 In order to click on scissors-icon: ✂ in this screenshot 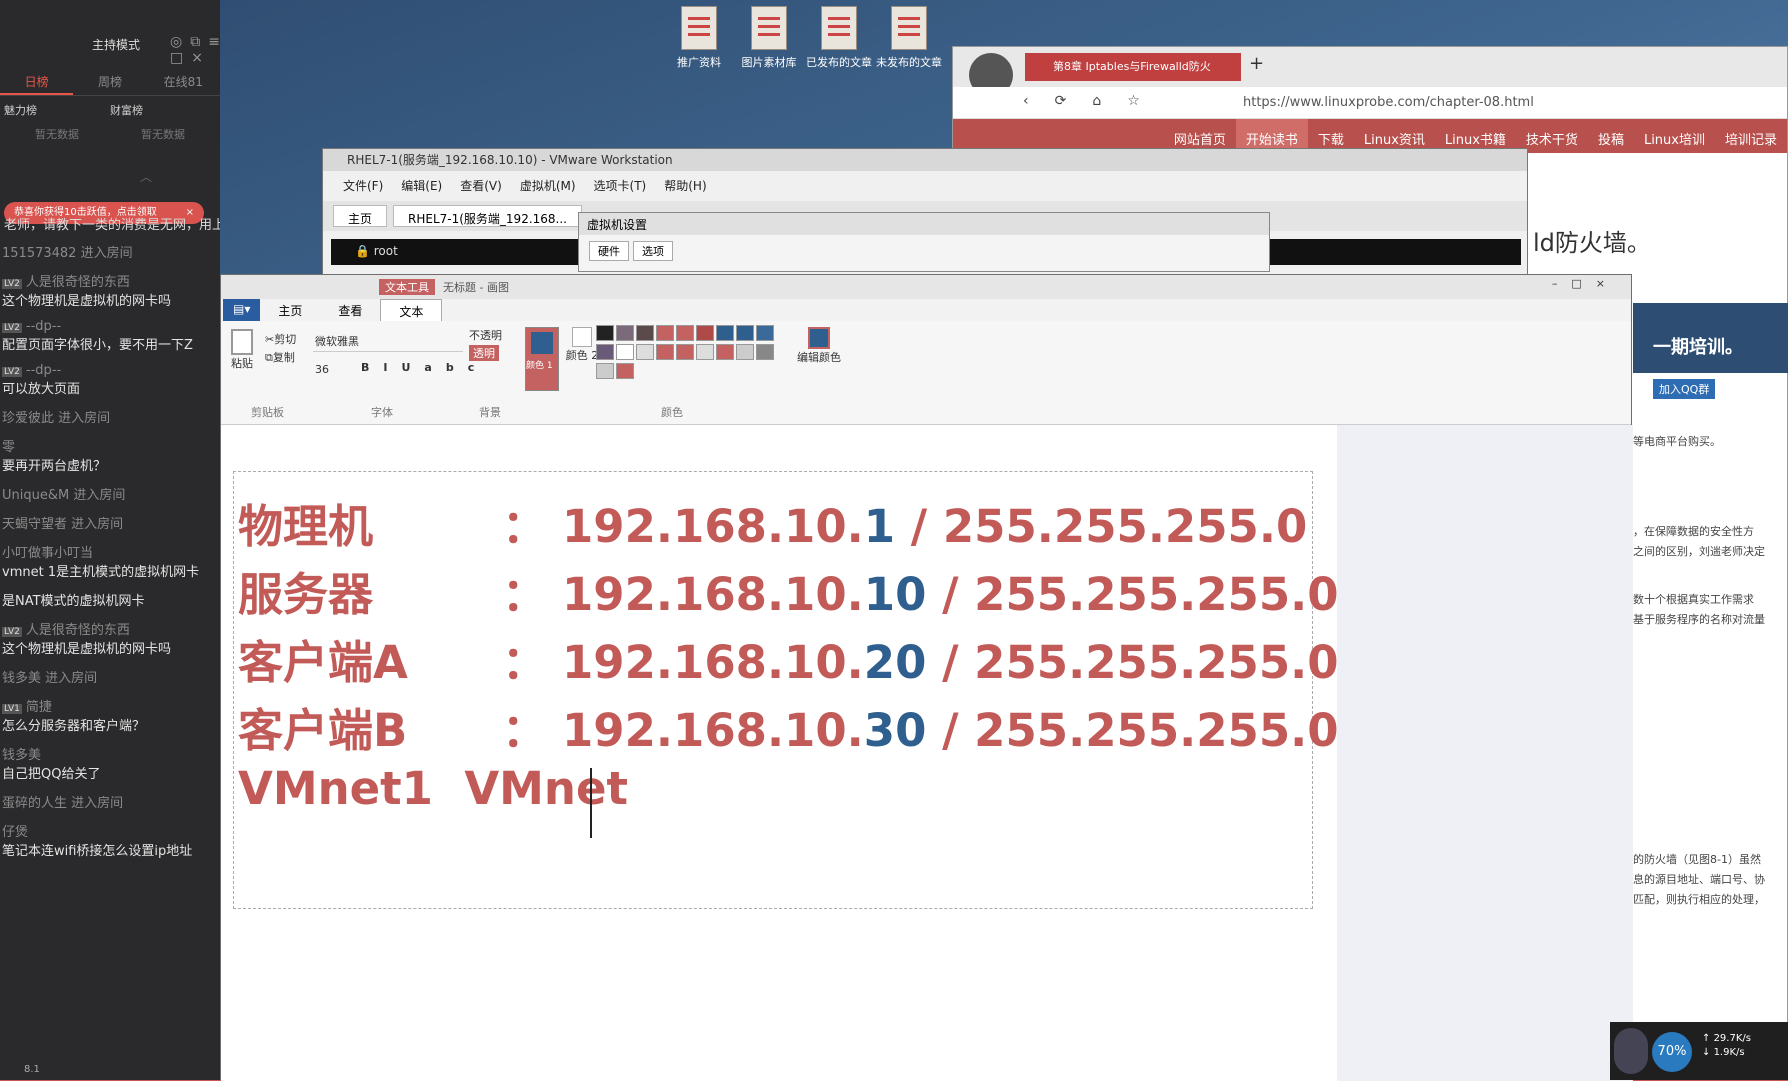, I will do `click(270, 339)`.